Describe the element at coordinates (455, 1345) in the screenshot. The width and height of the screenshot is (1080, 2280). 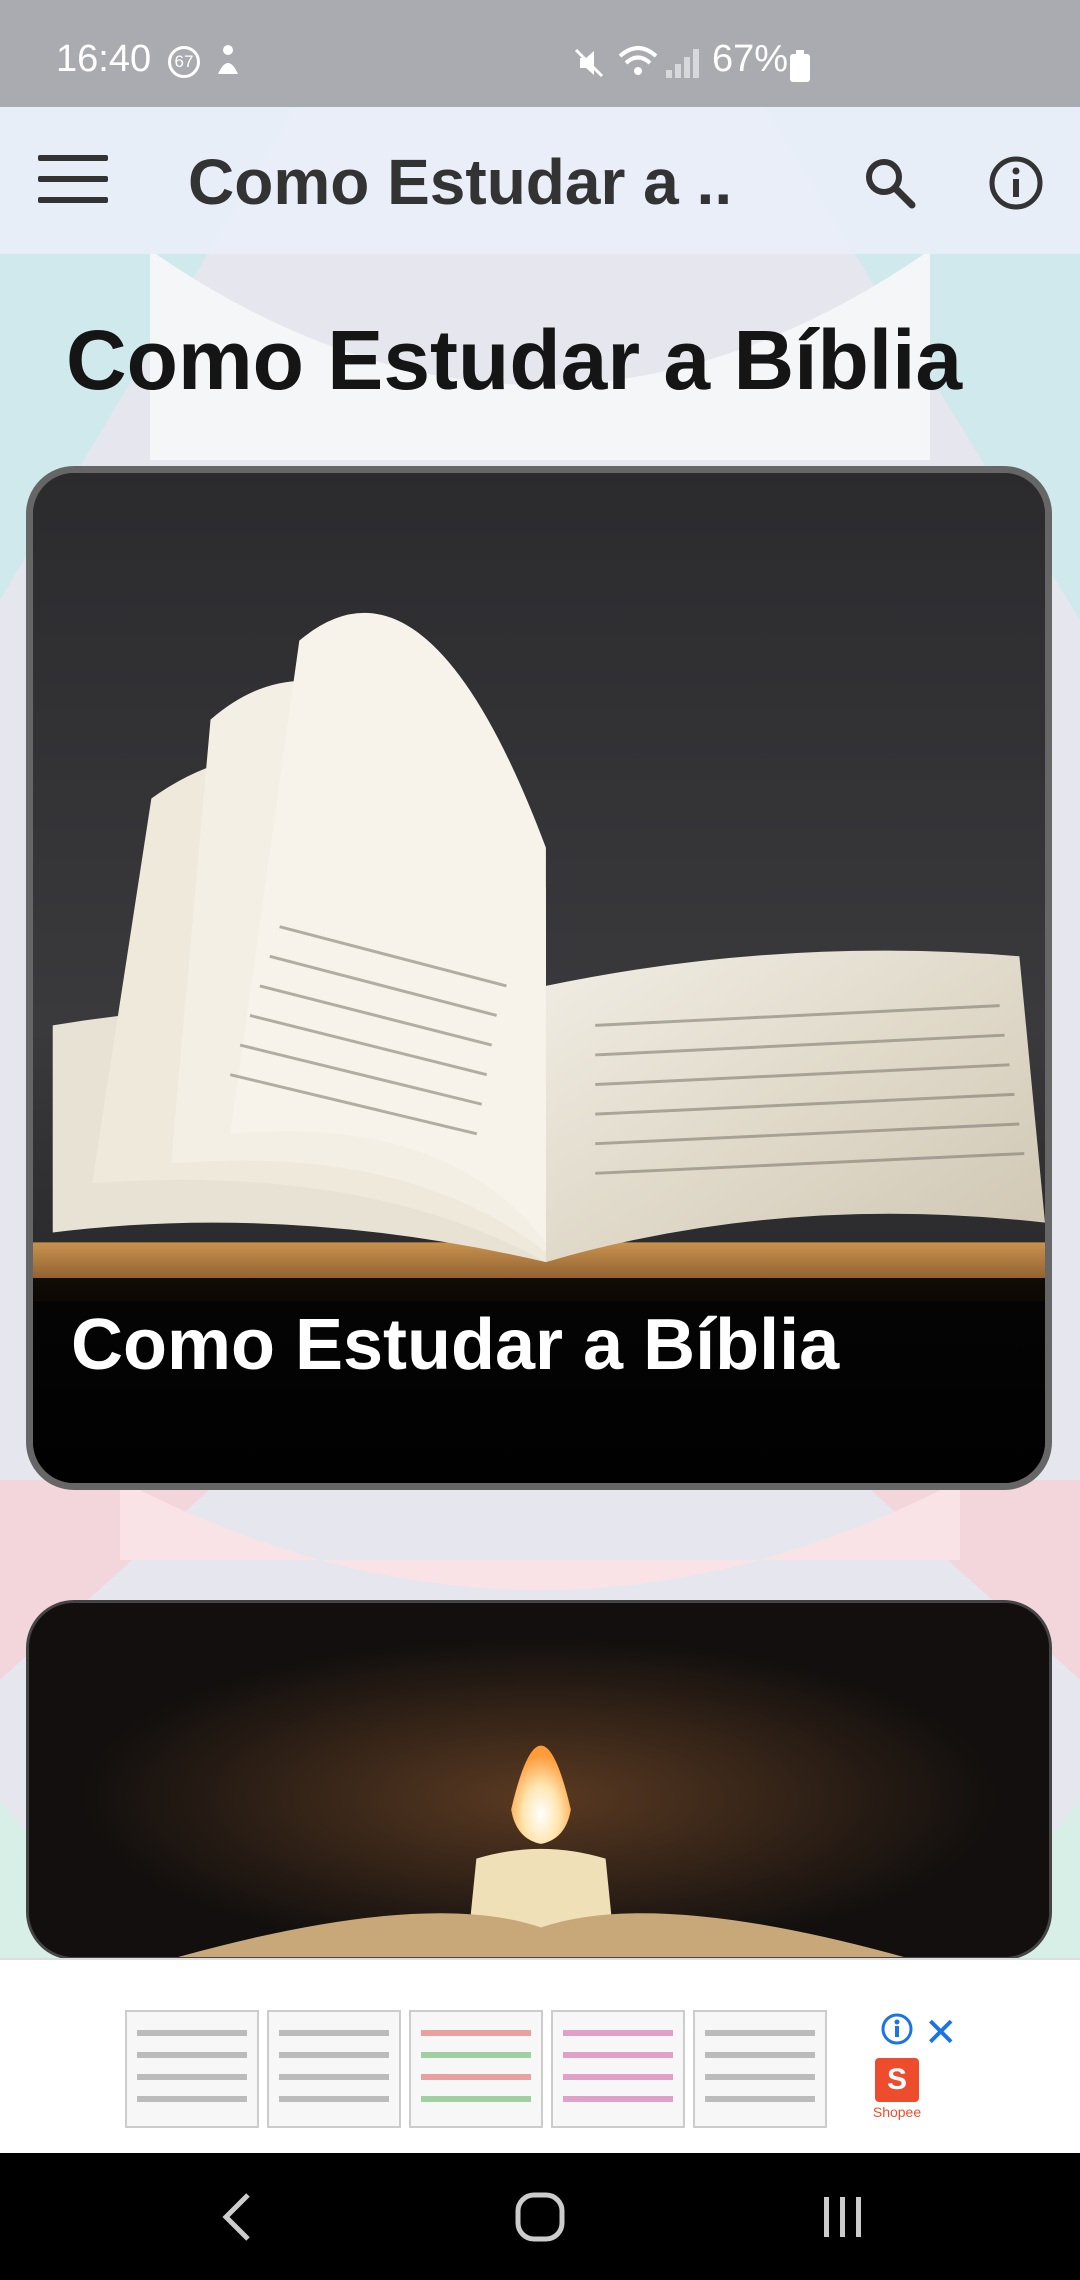
I see `card-label: Como Estudar a Bíblia` at that location.